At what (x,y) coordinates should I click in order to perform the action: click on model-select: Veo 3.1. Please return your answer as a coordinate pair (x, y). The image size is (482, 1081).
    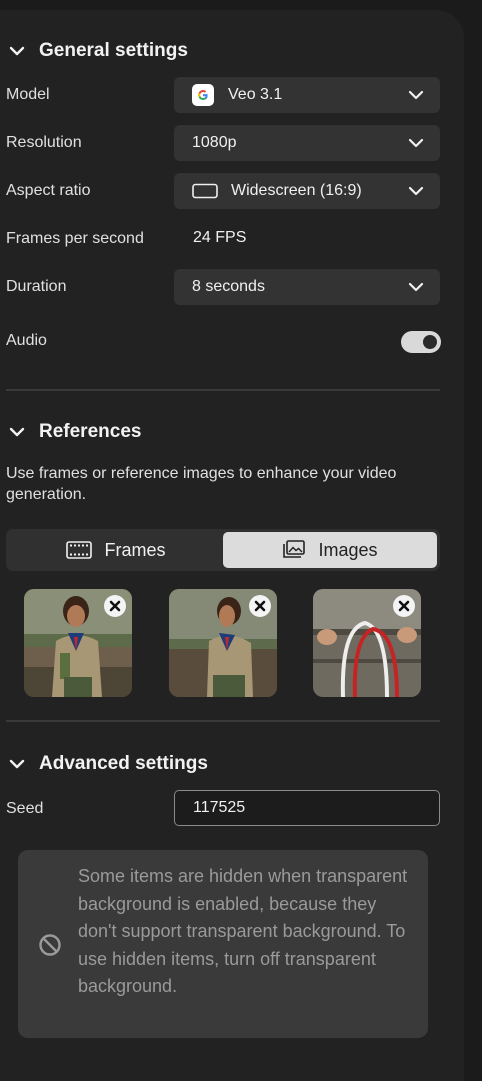
    Looking at the image, I should click on (307, 95).